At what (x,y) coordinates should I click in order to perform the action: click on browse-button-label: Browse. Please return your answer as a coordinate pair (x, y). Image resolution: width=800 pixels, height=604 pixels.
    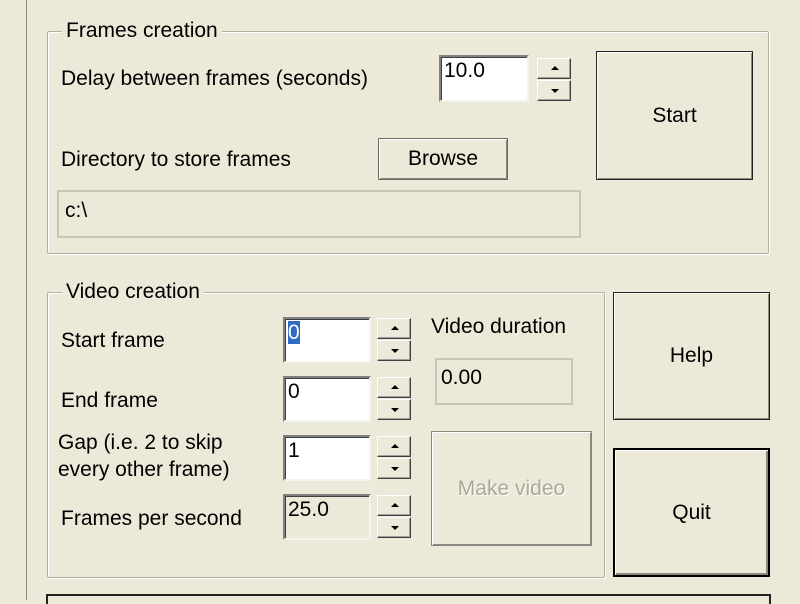
    Looking at the image, I should click on (443, 158).